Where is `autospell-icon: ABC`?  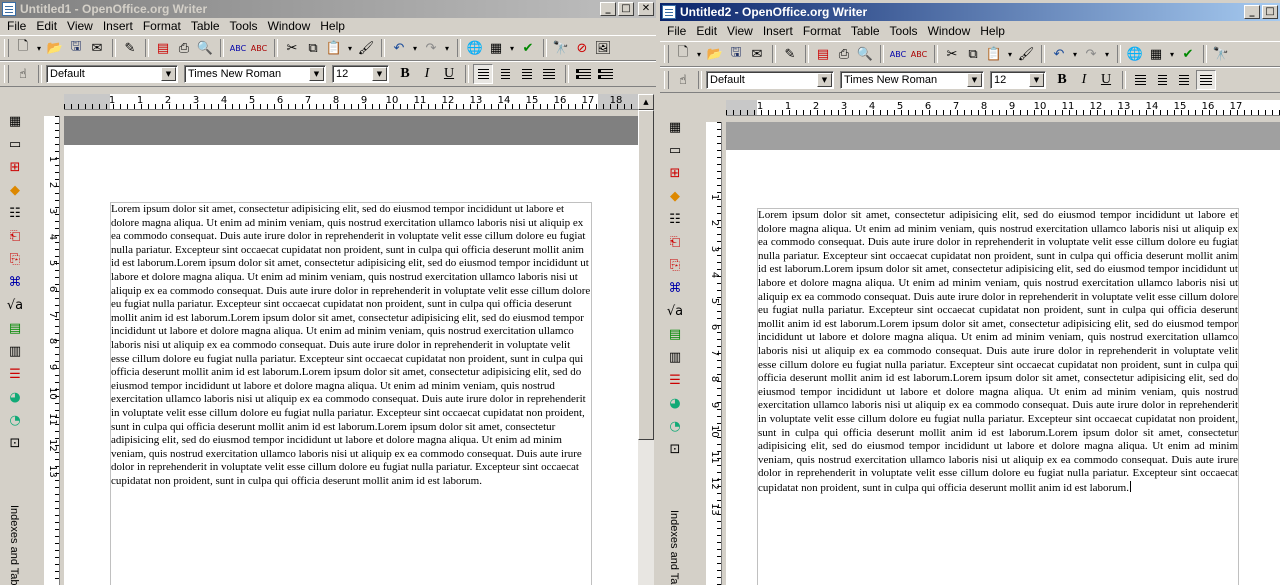 autospell-icon: ABC is located at coordinates (919, 54).